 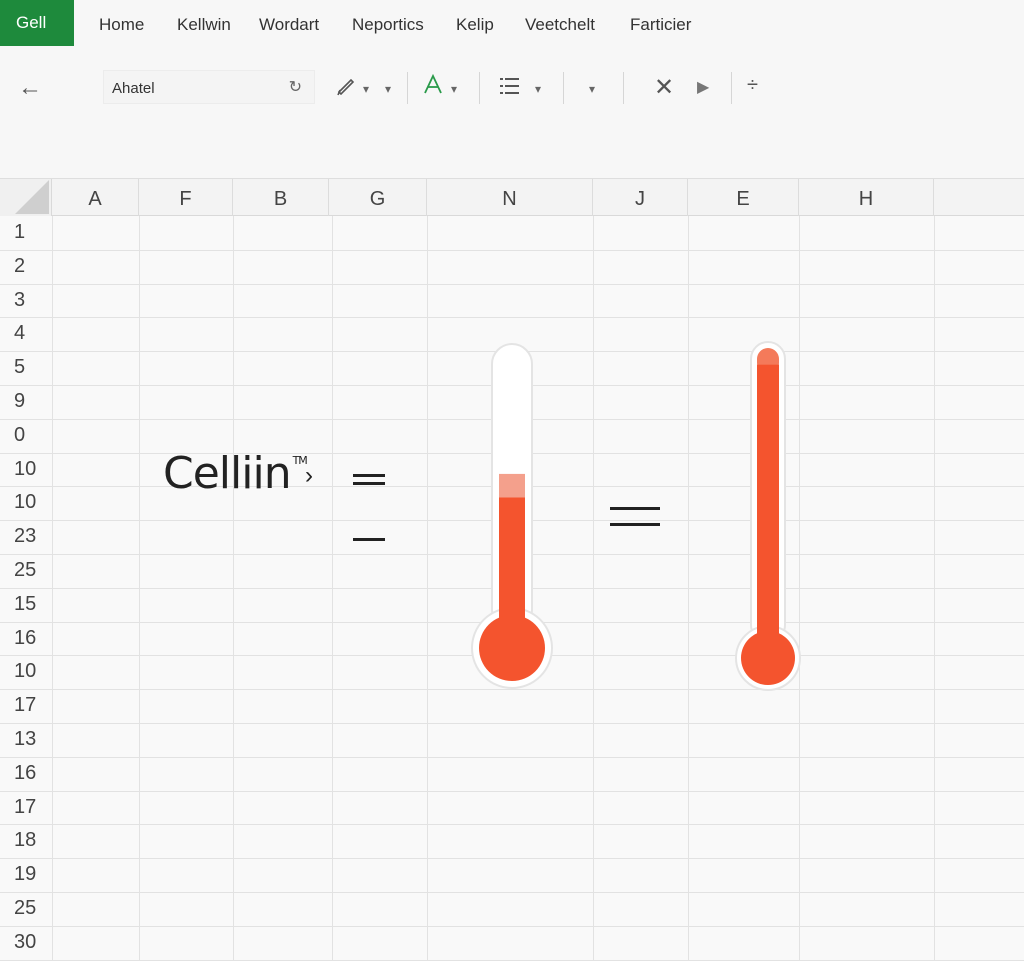 What do you see at coordinates (26, 840) in the screenshot?
I see `row-header: 18` at bounding box center [26, 840].